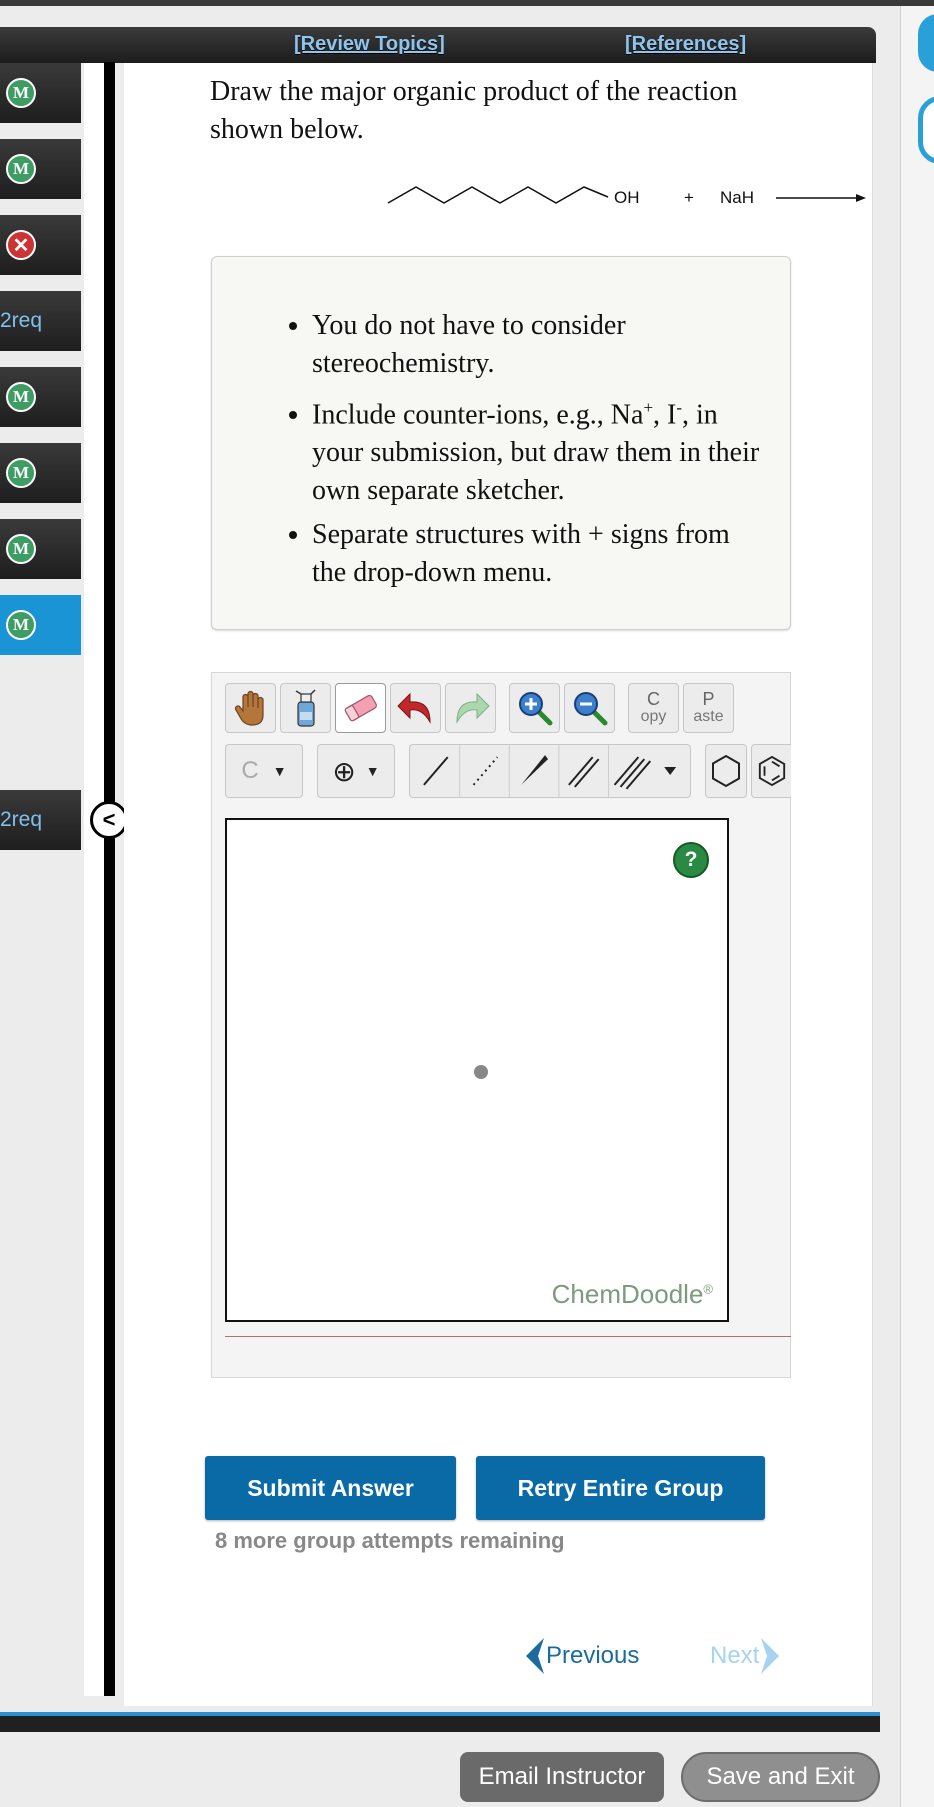 This screenshot has width=934, height=1807. I want to click on benzene-tool, so click(771, 771).